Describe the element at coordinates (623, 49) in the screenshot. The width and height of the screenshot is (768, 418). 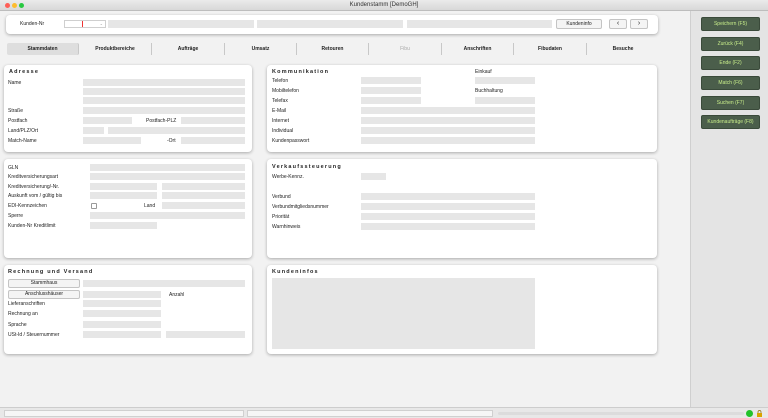
I see `tab-besuche: Besuche` at that location.